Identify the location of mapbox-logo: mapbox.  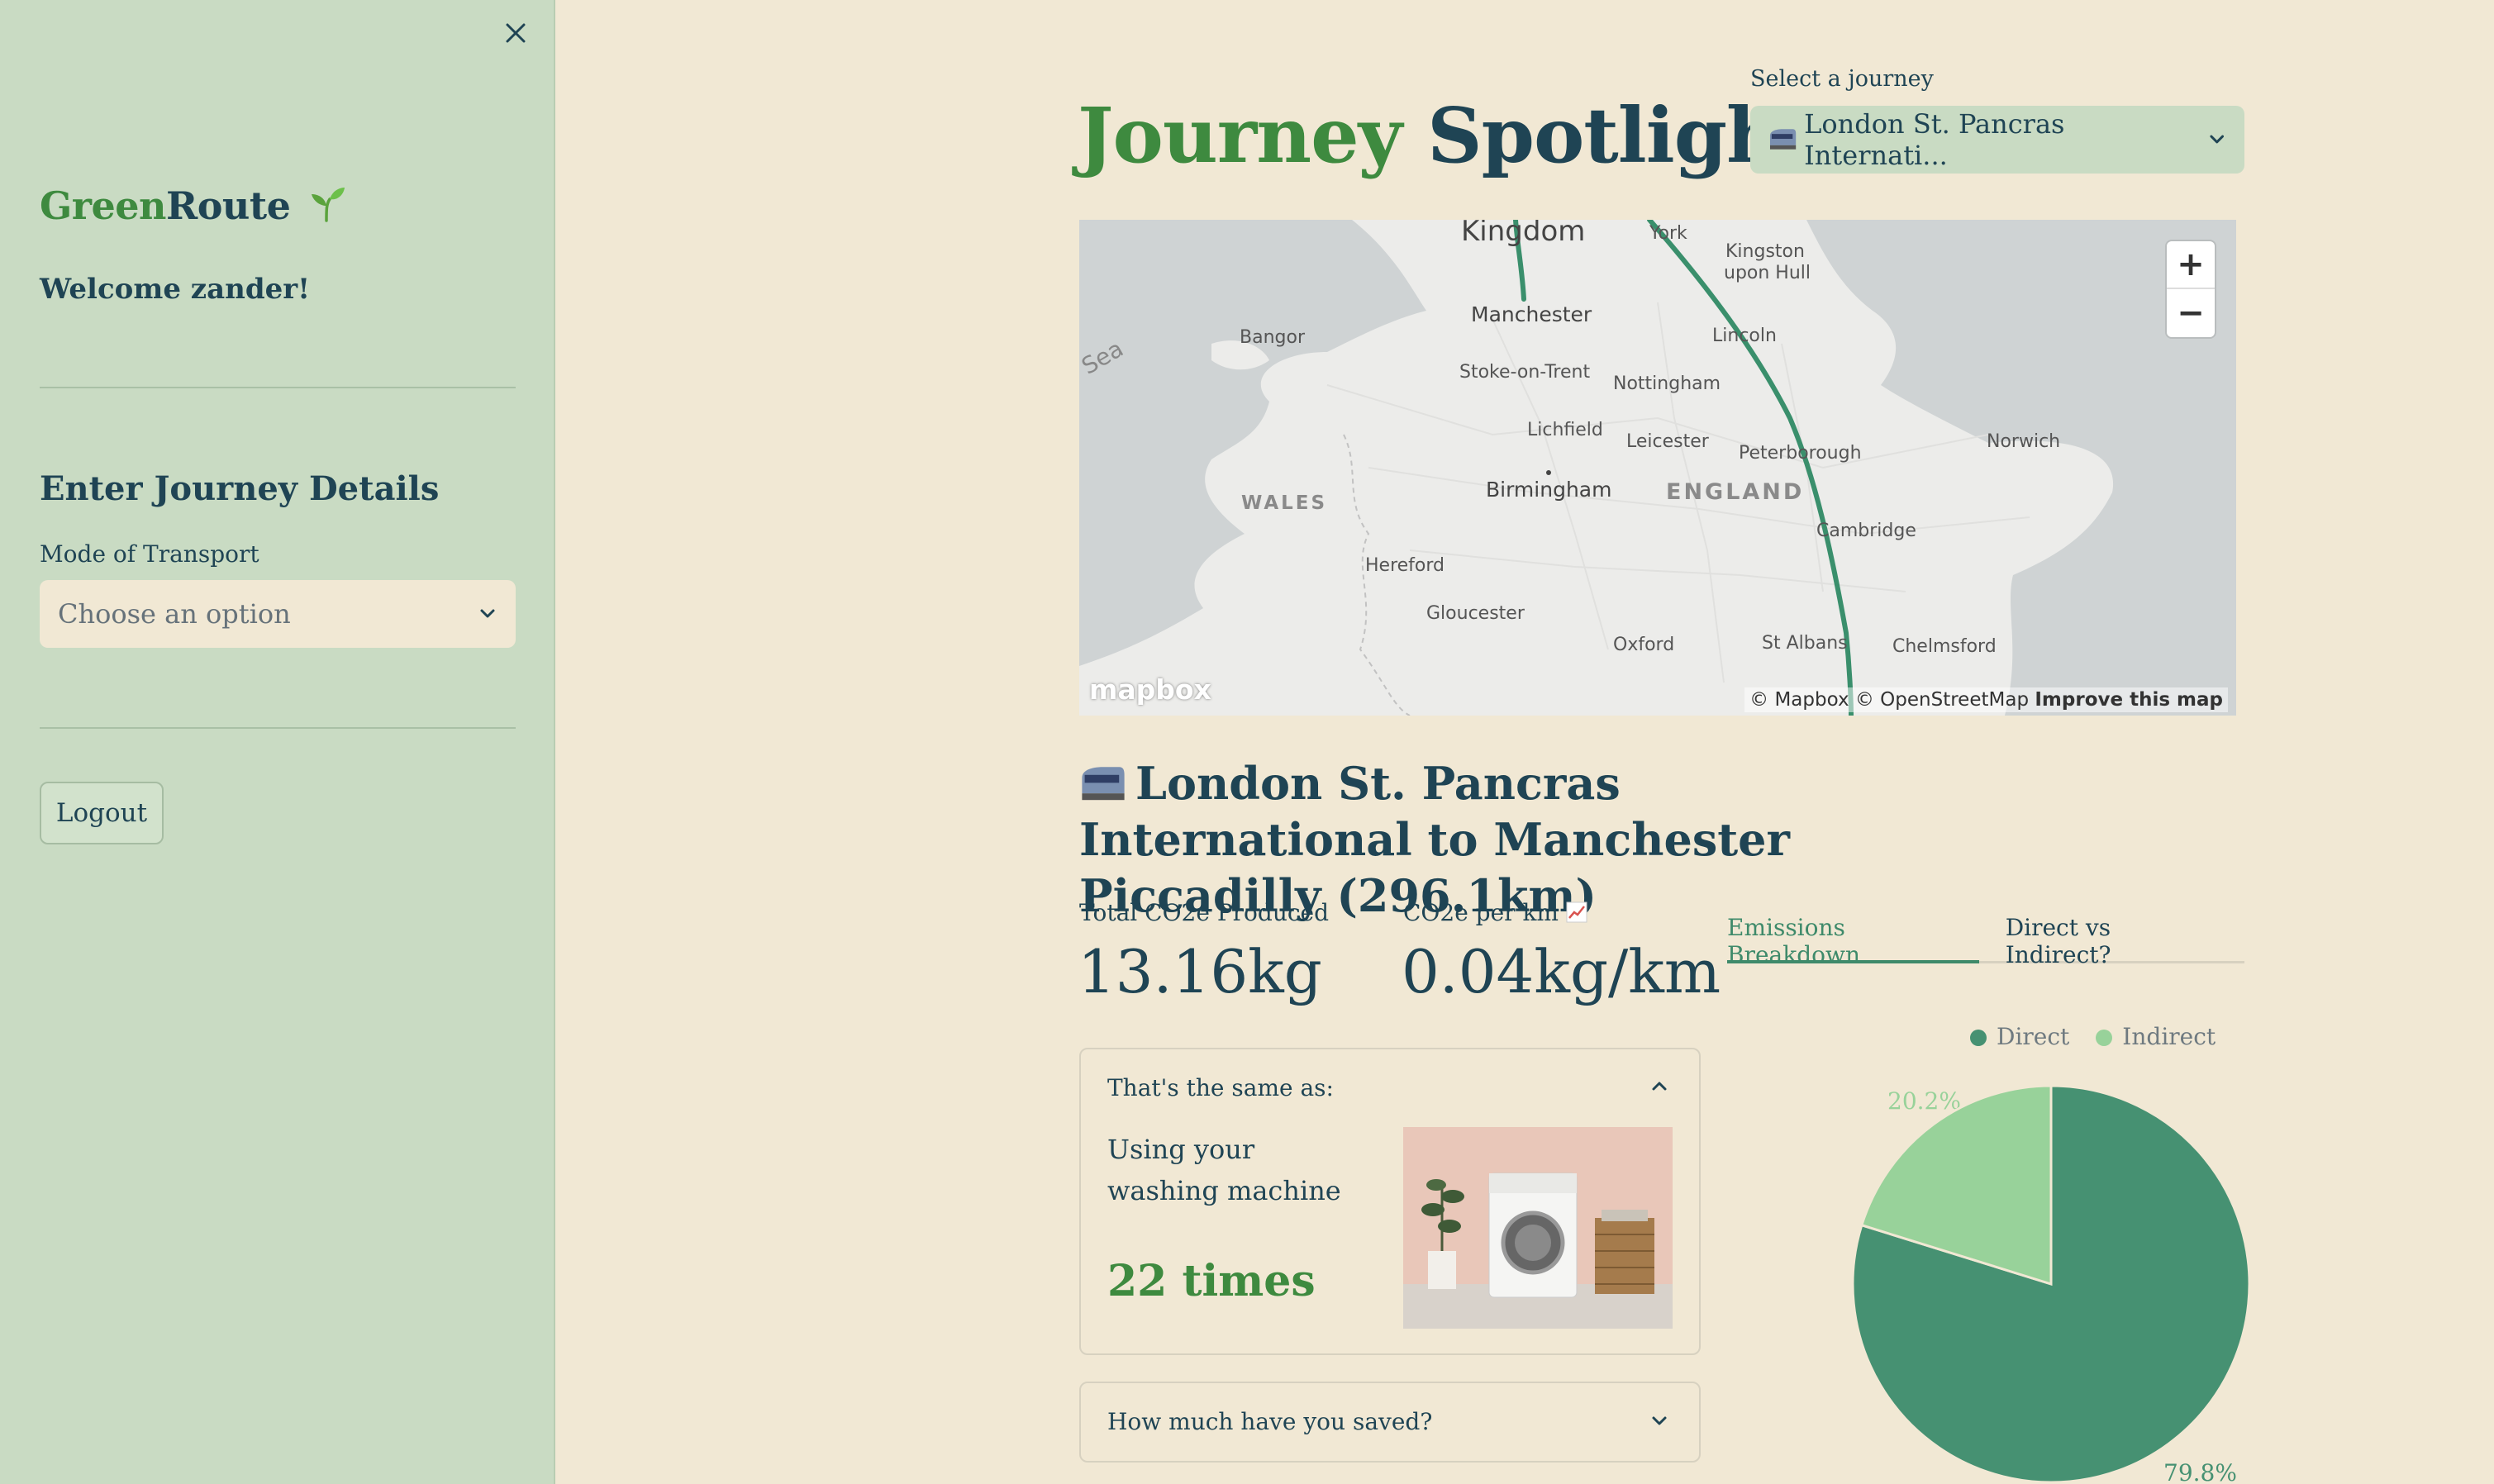
(1150, 689).